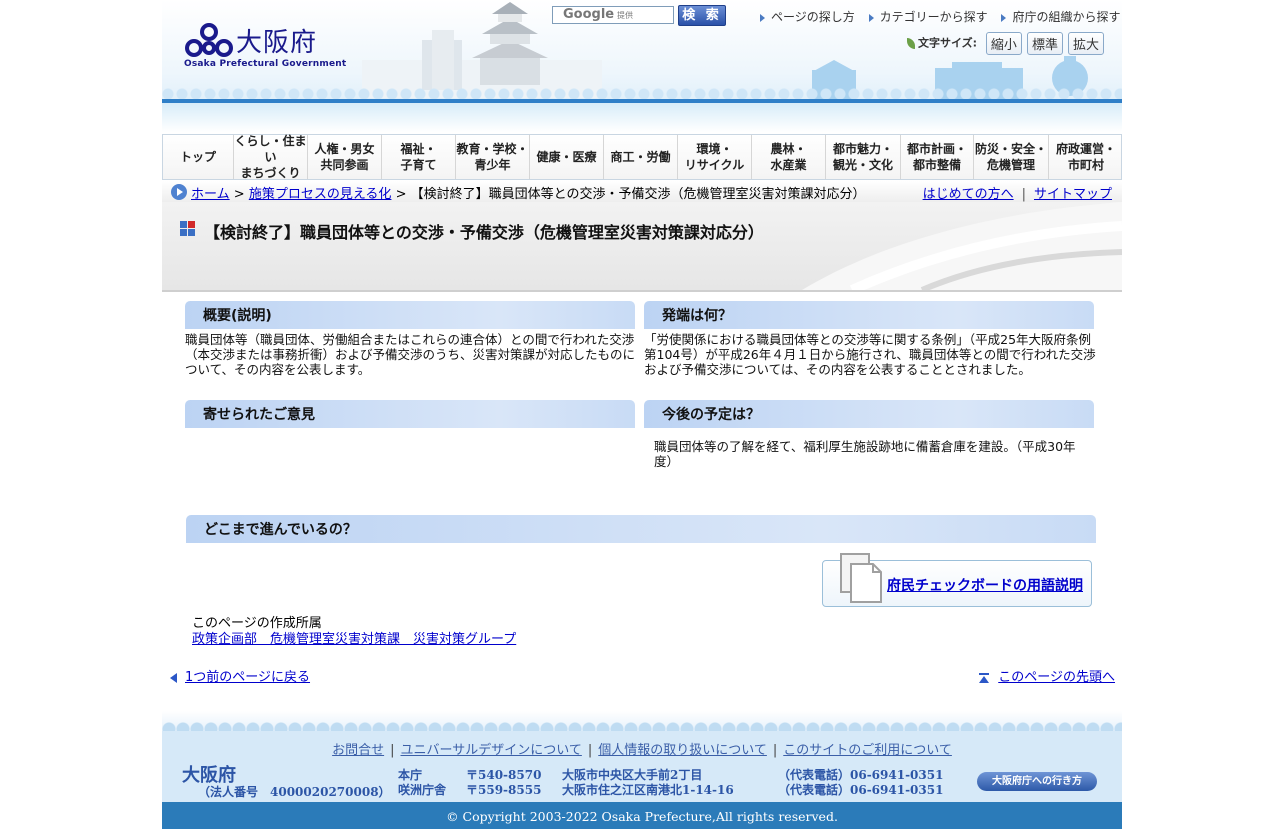 The height and width of the screenshot is (831, 1284). What do you see at coordinates (863, 157) in the screenshot?
I see `nav-tourism: 都市魅力・ 観光・文化` at bounding box center [863, 157].